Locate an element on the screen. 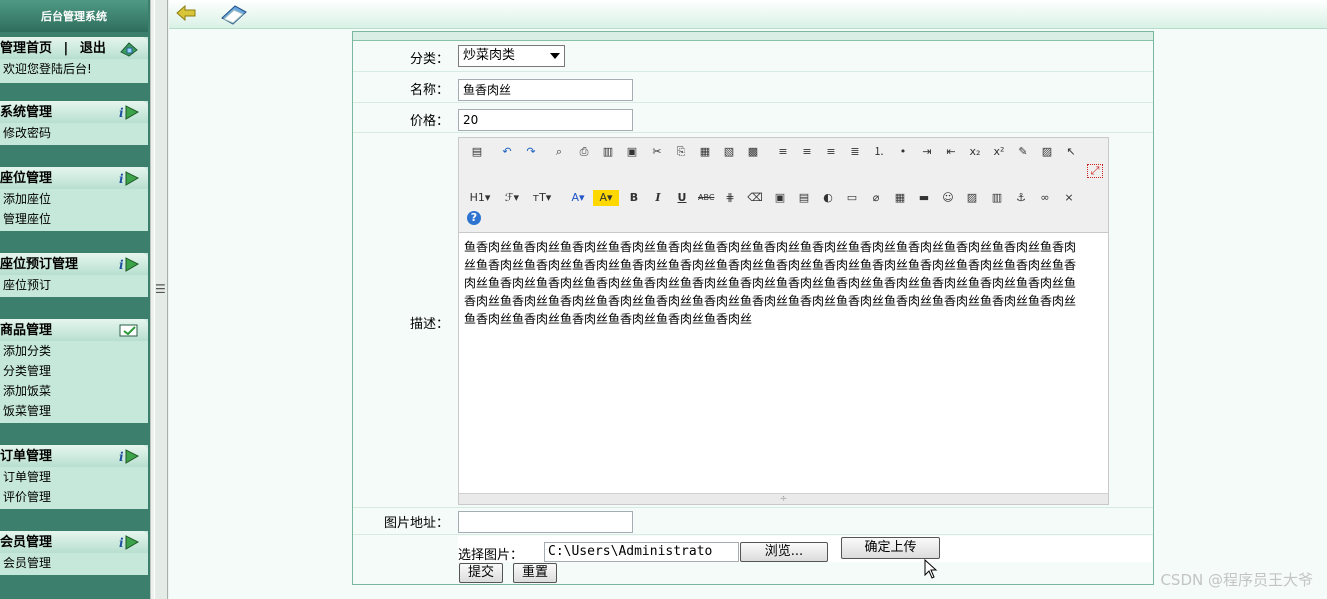 The height and width of the screenshot is (599, 1327). frame-splitter: ☰ is located at coordinates (160, 299).